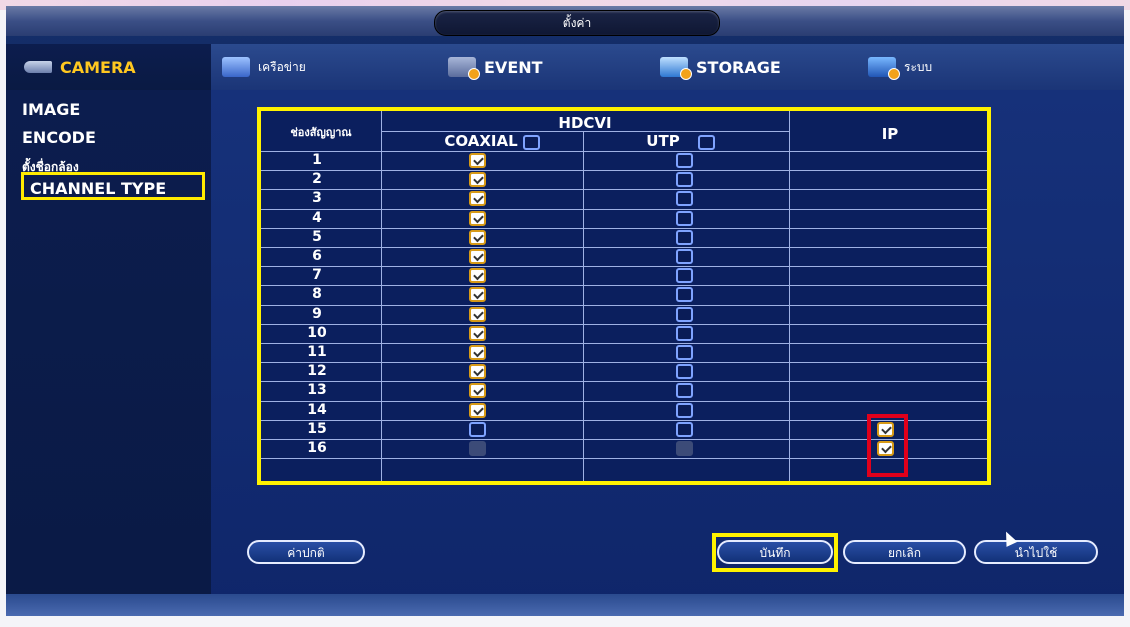 The width and height of the screenshot is (1130, 627). I want to click on row-channel-number: 15, so click(317, 428).